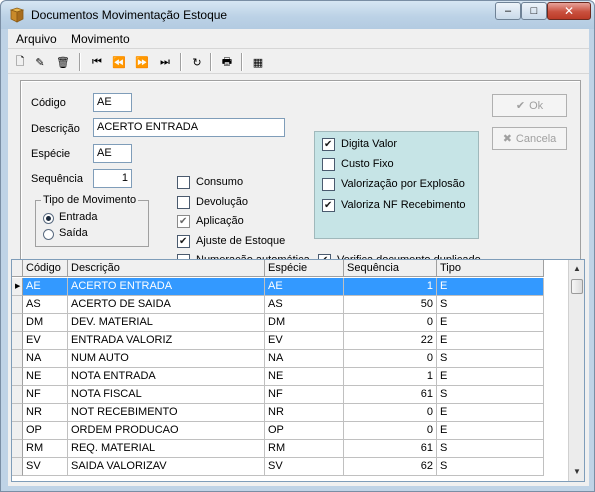  Describe the element at coordinates (529, 138) in the screenshot. I see `cancel-button: ✖ Cancela` at that location.